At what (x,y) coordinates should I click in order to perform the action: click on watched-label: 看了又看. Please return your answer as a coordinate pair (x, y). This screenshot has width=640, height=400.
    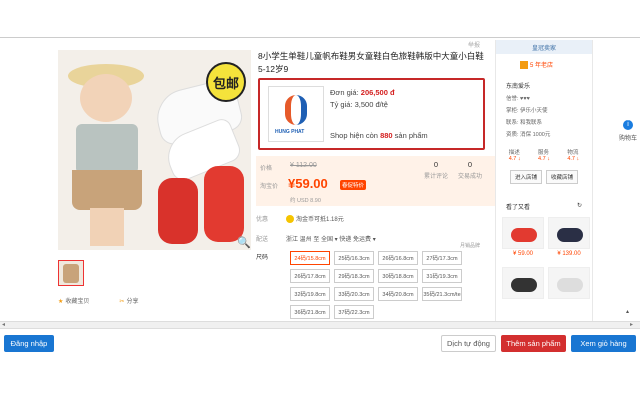
    Looking at the image, I should click on (518, 208).